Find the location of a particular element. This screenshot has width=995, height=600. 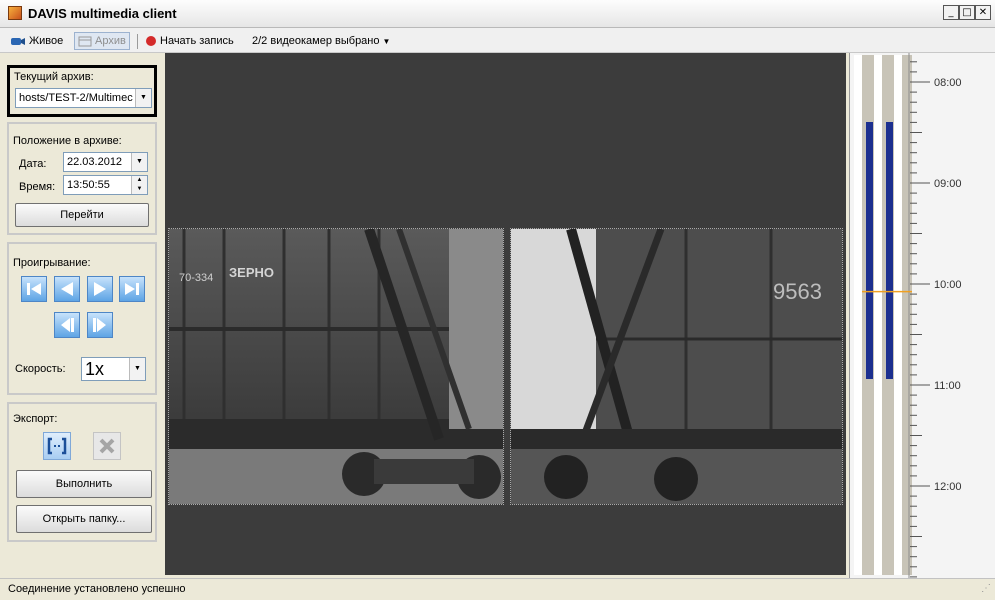

window-title: DAVIS multimedia client is located at coordinates (102, 13).